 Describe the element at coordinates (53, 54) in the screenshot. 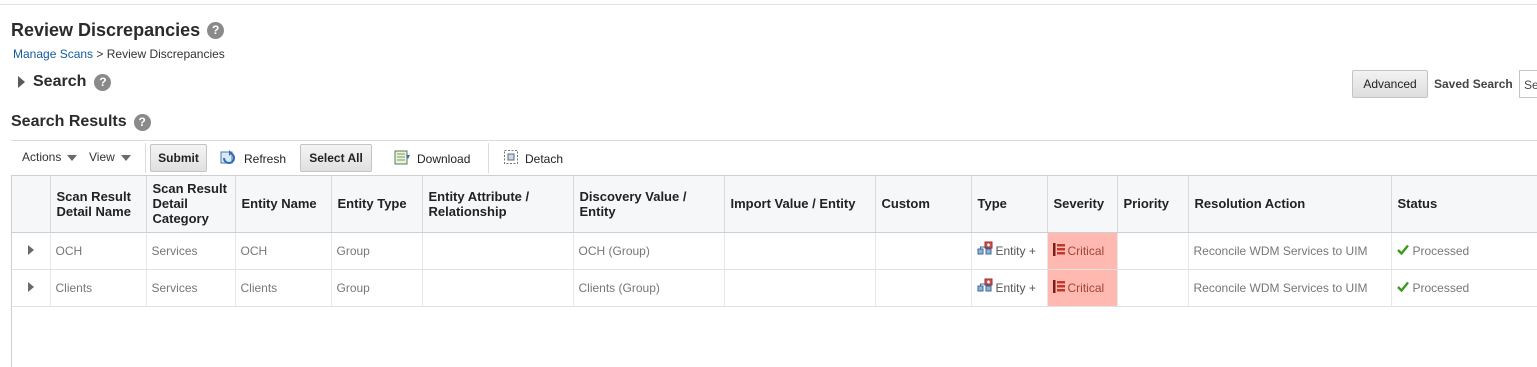

I see `breadcrumb-manage-scans-link: Manage Scans` at that location.